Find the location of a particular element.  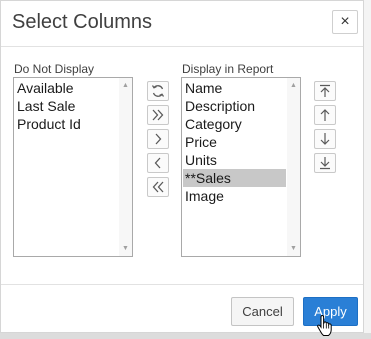

list-item: Description is located at coordinates (234, 106).